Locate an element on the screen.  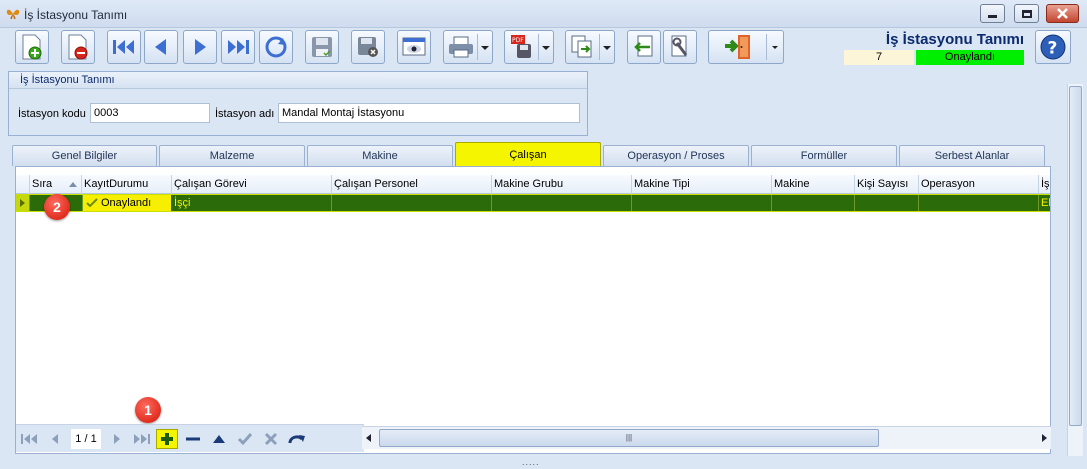
nav-last-button is located at coordinates (142, 439).